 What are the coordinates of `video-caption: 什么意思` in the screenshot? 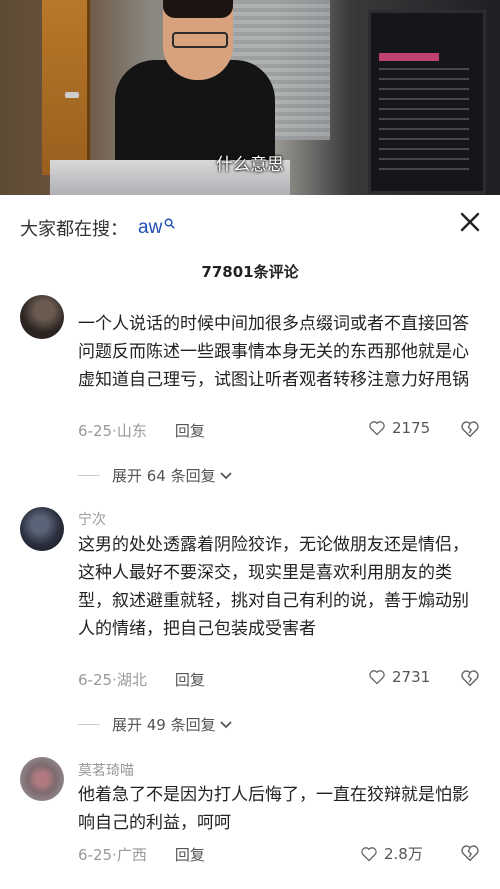 It's located at (250, 165).